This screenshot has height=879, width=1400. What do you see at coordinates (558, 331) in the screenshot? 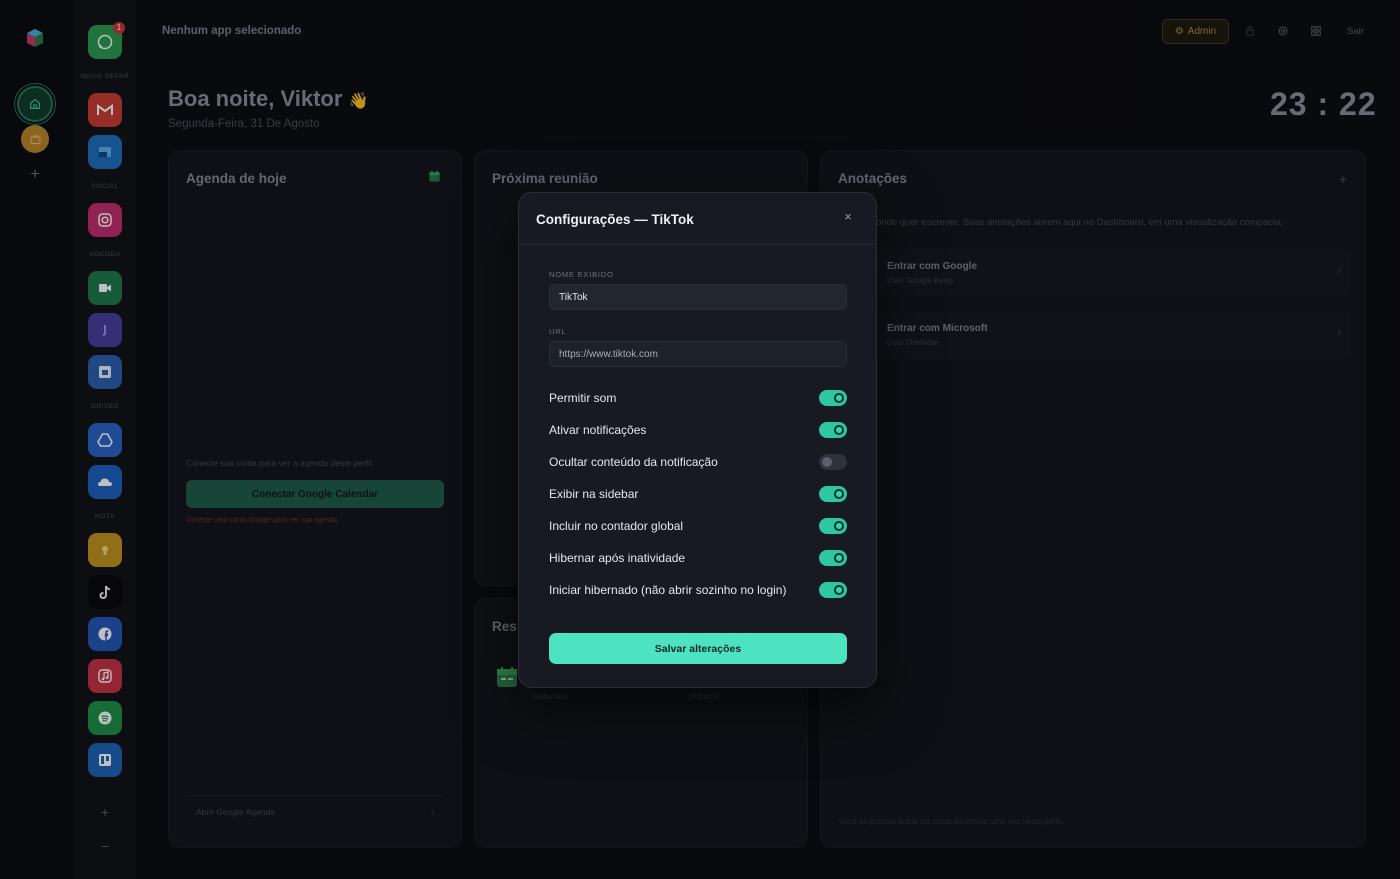
I see `url-field-label: URL` at bounding box center [558, 331].